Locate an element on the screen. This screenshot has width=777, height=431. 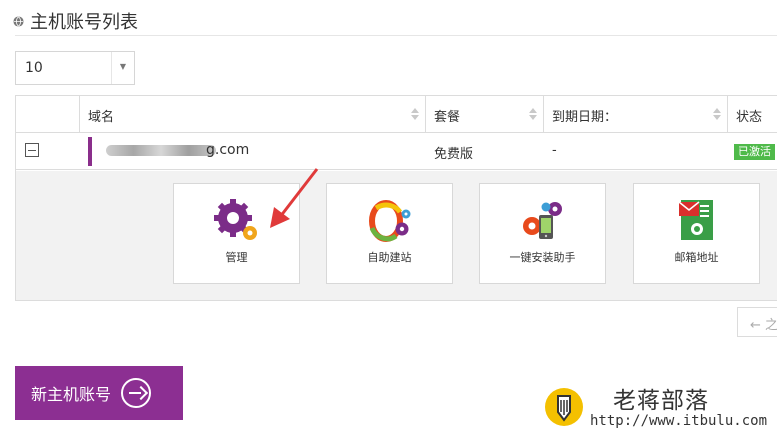
header-domain-label: 域名 is located at coordinates (101, 117).